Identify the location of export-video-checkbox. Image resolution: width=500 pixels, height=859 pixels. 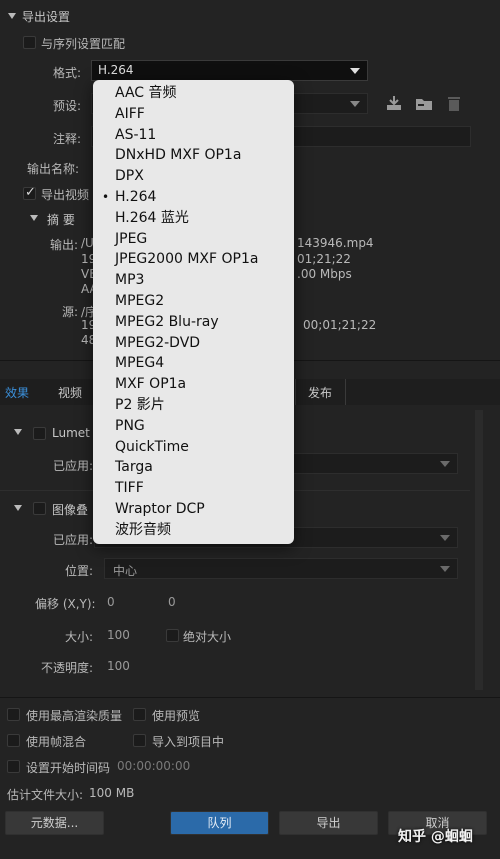
(29, 192).